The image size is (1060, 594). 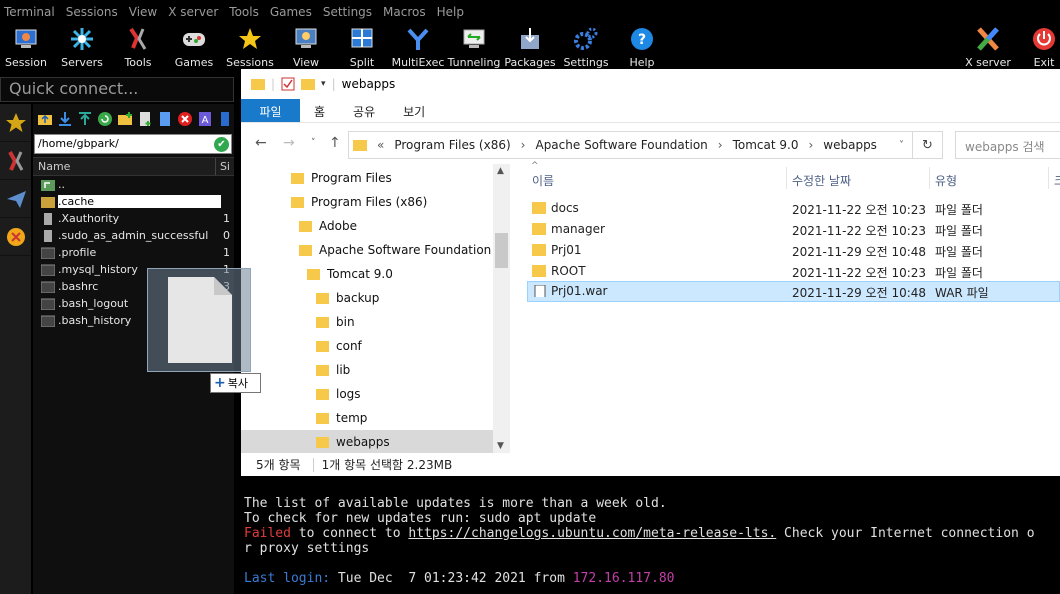 I want to click on tree-item: backup, so click(x=347, y=298).